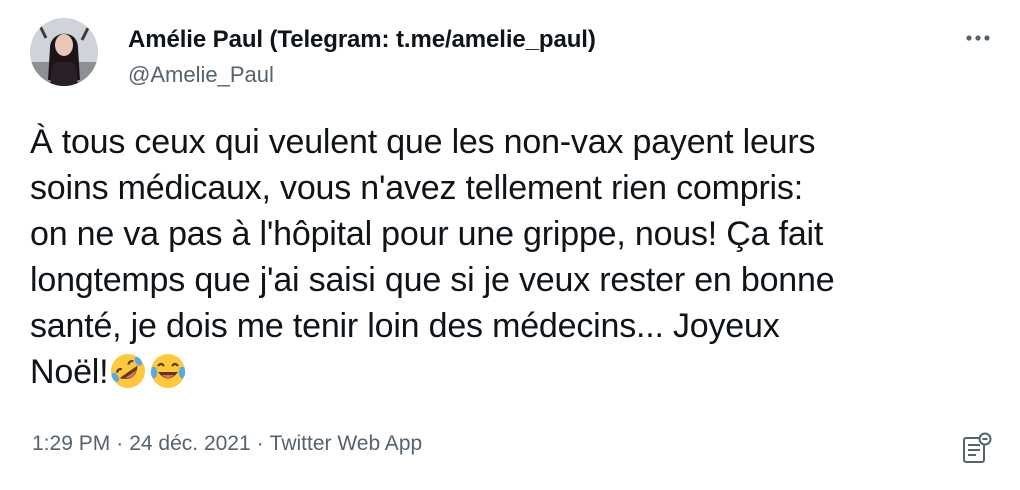 The width and height of the screenshot is (1020, 490). What do you see at coordinates (128, 371) in the screenshot?
I see `rolling-on-floor-laughing-emoji` at bounding box center [128, 371].